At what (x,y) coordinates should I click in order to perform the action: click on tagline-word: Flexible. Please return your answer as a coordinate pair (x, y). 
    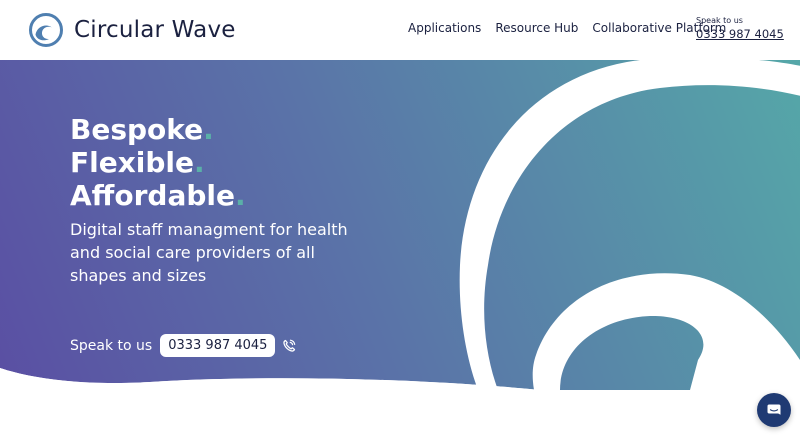
    Looking at the image, I should click on (132, 162).